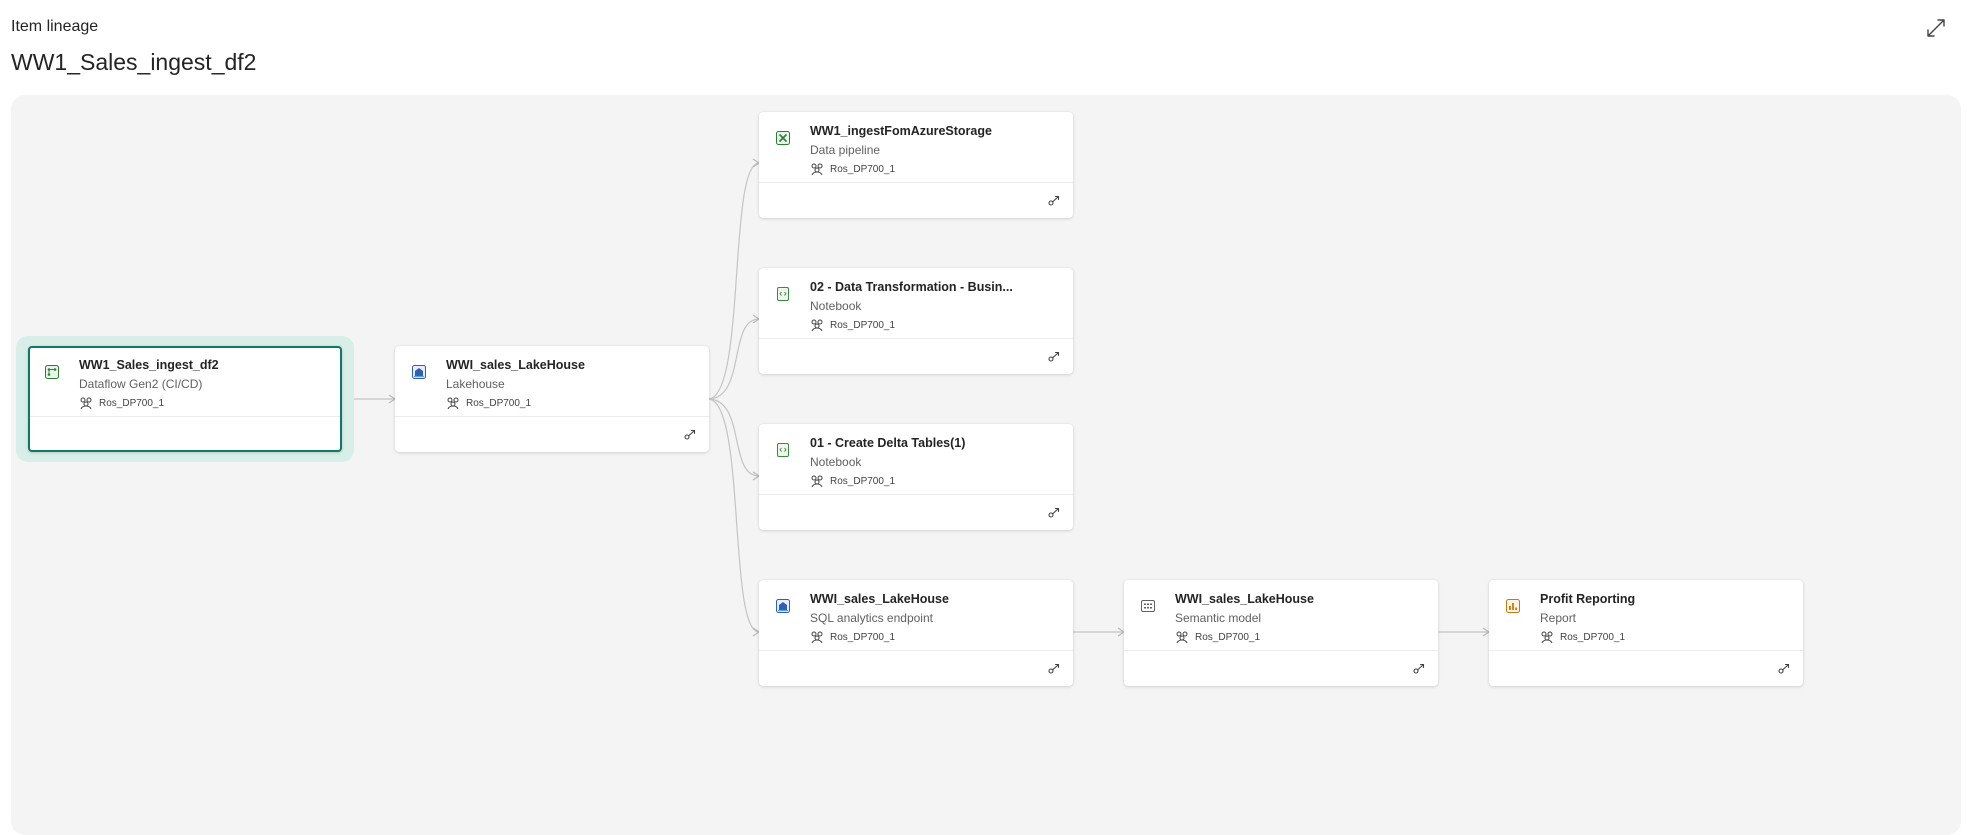 The width and height of the screenshot is (1972, 835). What do you see at coordinates (1936, 28) in the screenshot?
I see `expand-diagonal-icon` at bounding box center [1936, 28].